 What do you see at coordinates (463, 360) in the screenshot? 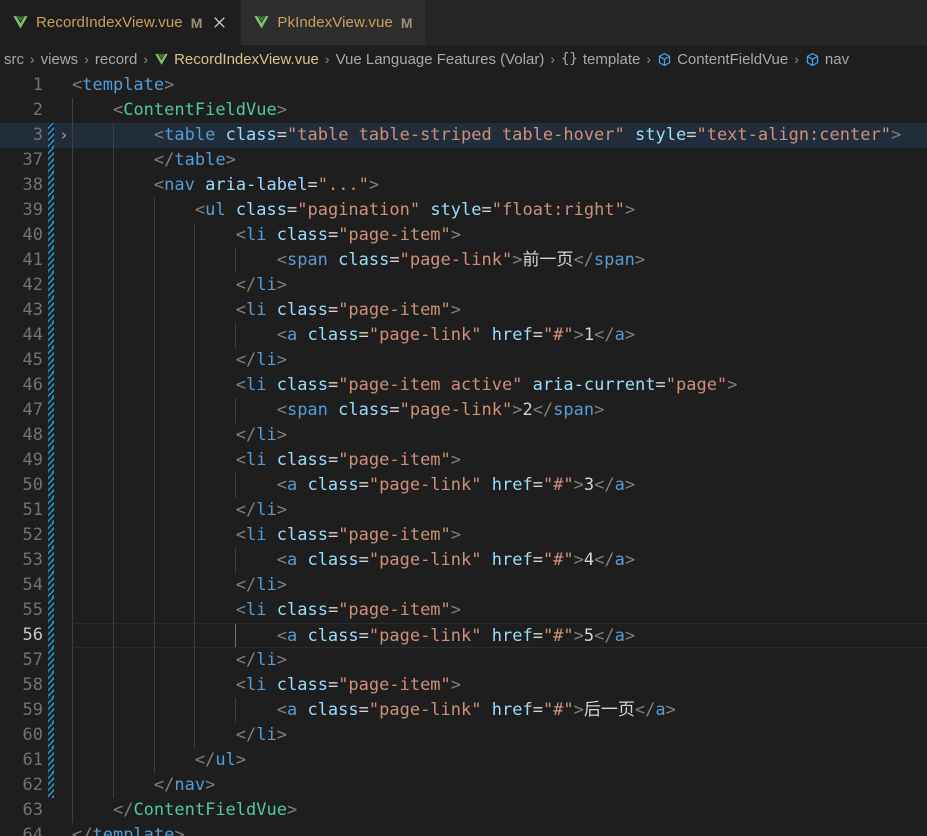
I see `code-line: 45 </li>` at bounding box center [463, 360].